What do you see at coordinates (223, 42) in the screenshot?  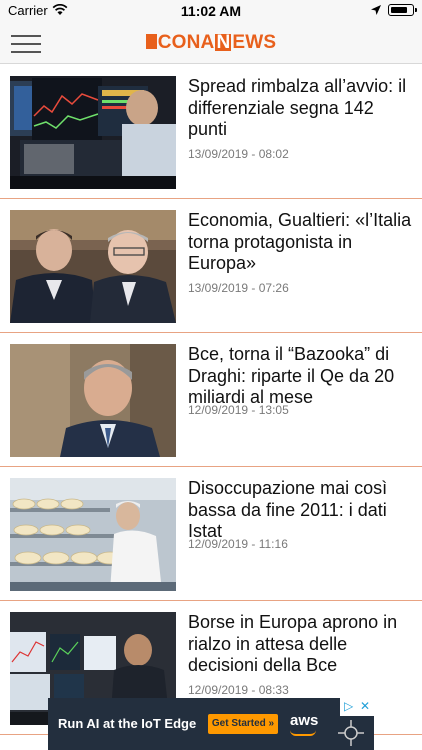 I see `logo-text-box: N` at bounding box center [223, 42].